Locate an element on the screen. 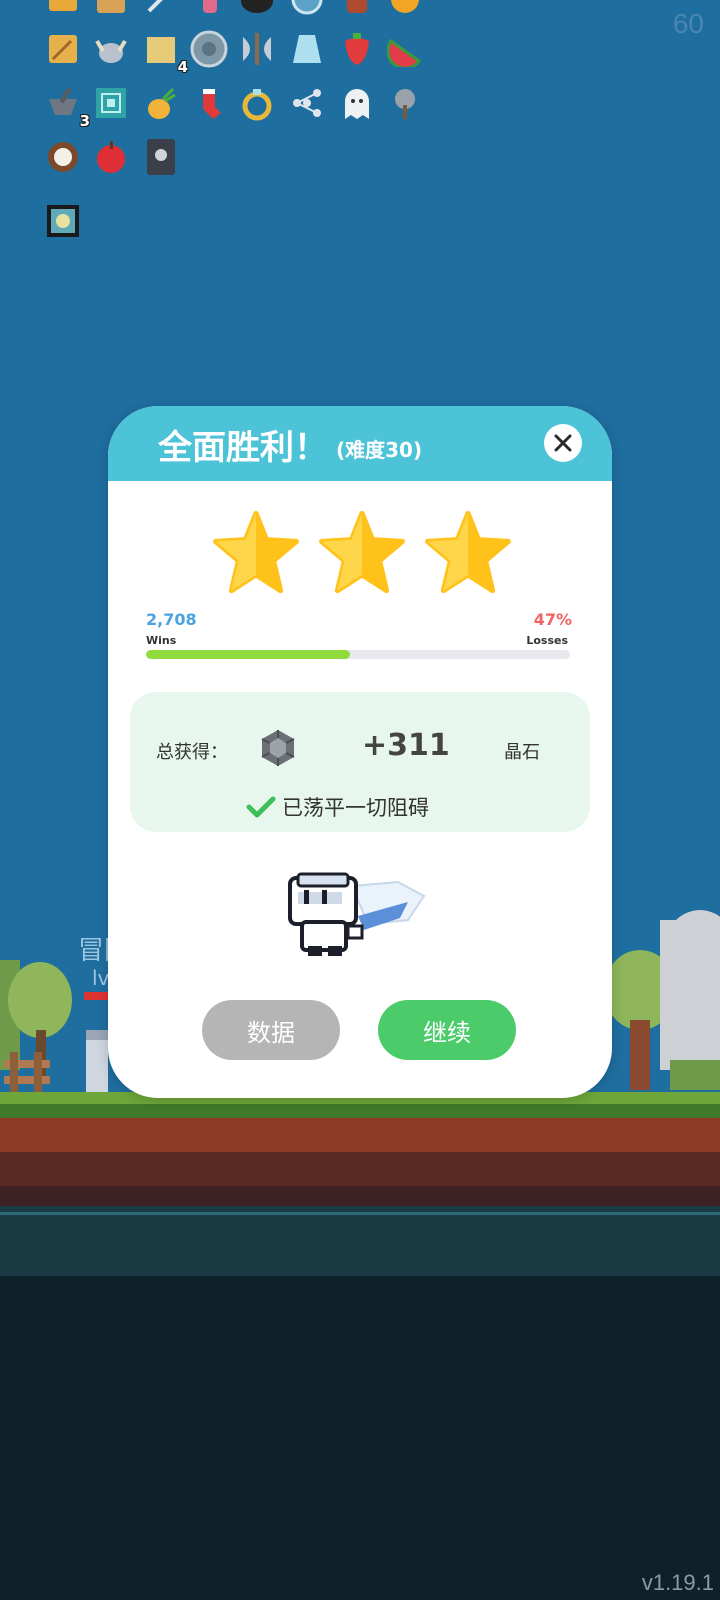 Image resolution: width=720 pixels, height=1600 pixels. wins-label: Wins is located at coordinates (161, 640).